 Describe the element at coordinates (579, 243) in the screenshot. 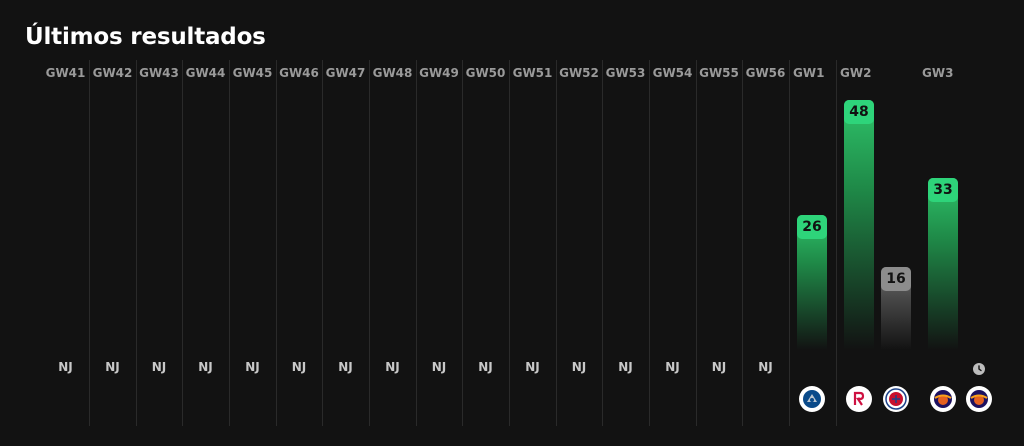

I see `gameweek-column-gw52: GW52 NJ` at that location.